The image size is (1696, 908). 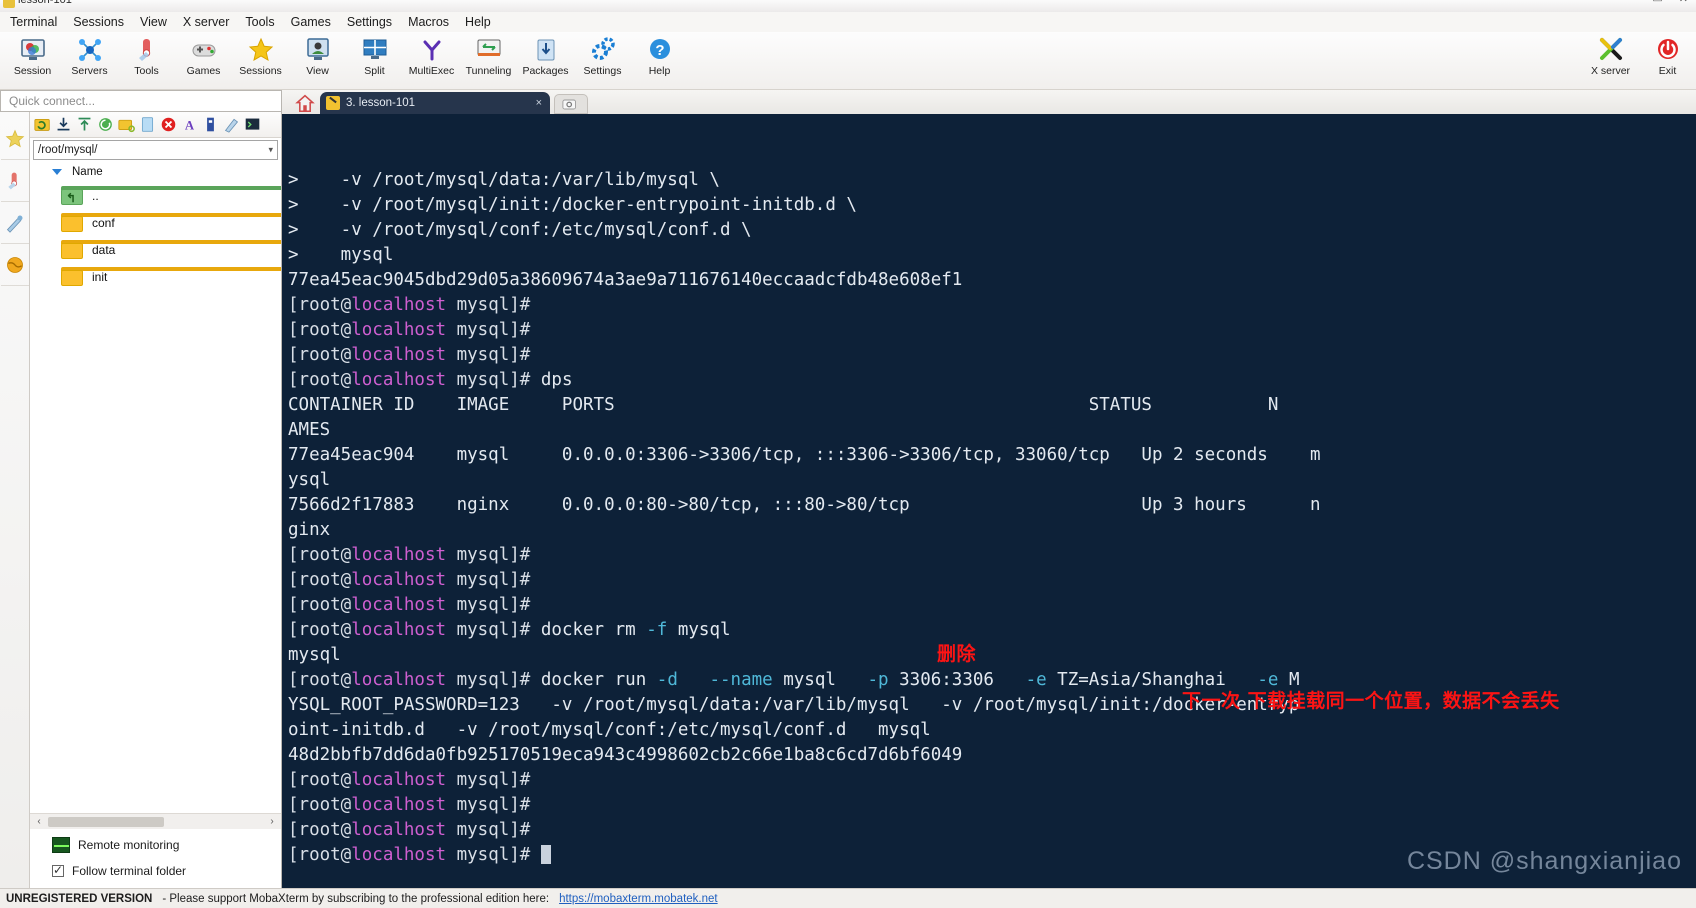 I want to click on xserver-icon, so click(x=1611, y=50).